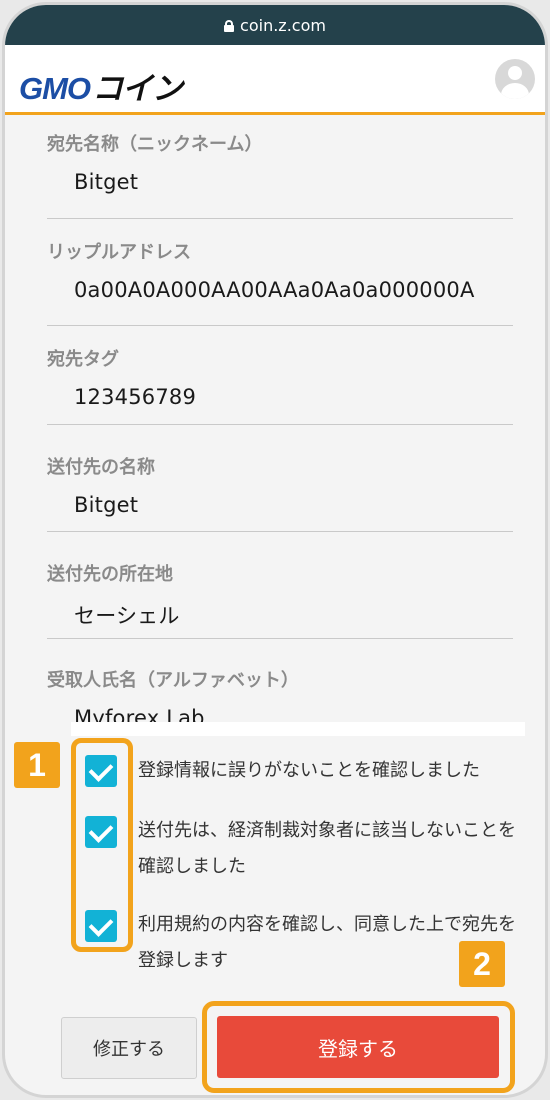  Describe the element at coordinates (515, 79) in the screenshot. I see `user-avatar-icon` at that location.